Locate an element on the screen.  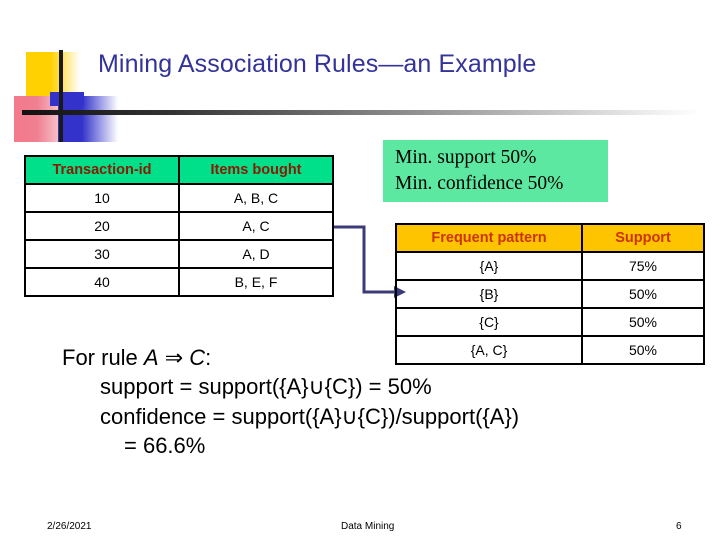
cell-pattern: {C} is located at coordinates (489, 322).